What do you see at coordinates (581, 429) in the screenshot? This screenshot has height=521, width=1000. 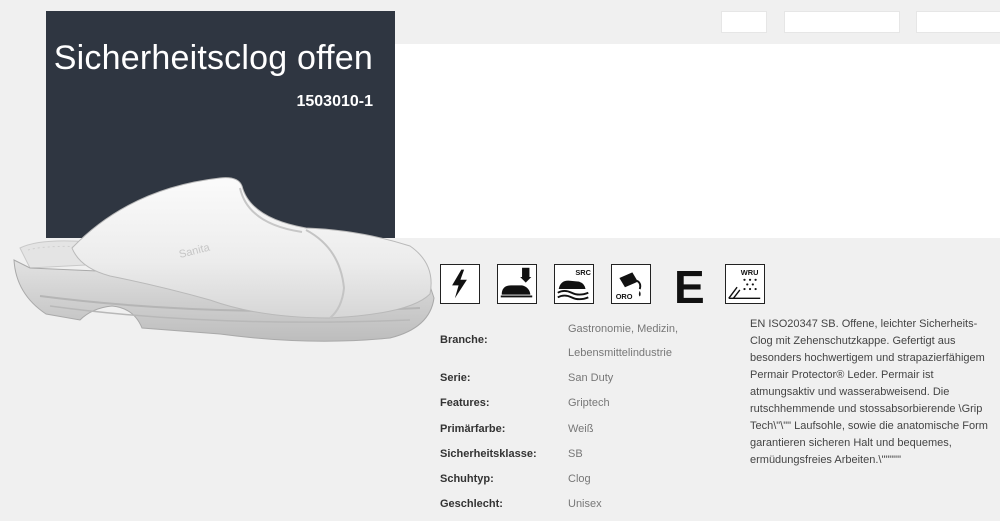 I see `spec-value: Weiß` at bounding box center [581, 429].